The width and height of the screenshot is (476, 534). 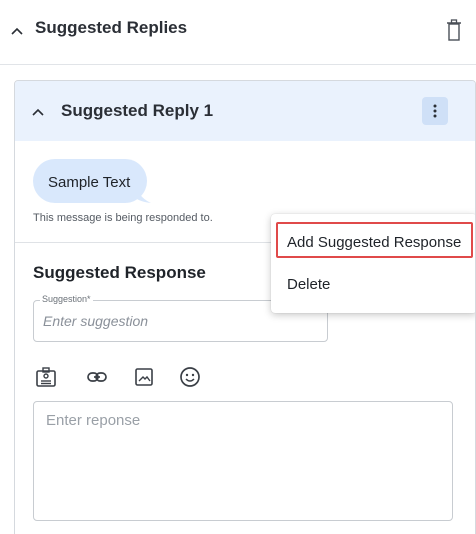 I want to click on section-title: Suggested Replies, so click(x=111, y=27).